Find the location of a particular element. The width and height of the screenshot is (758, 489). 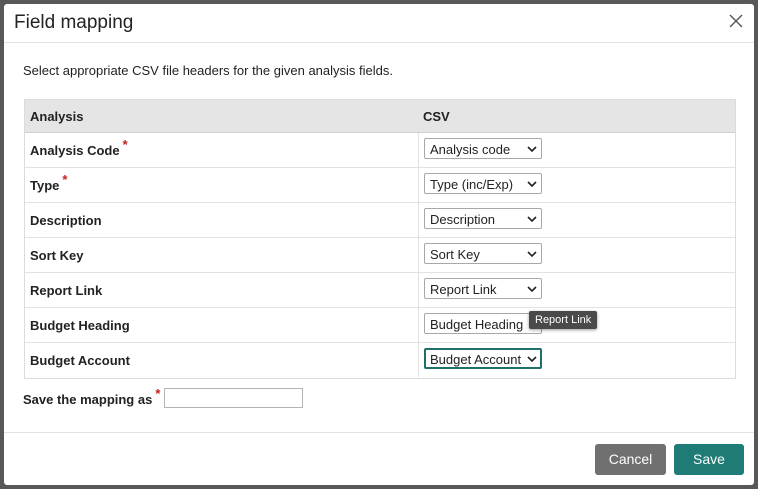

csv-header-select: Type (inc/Exp) is located at coordinates (483, 183).